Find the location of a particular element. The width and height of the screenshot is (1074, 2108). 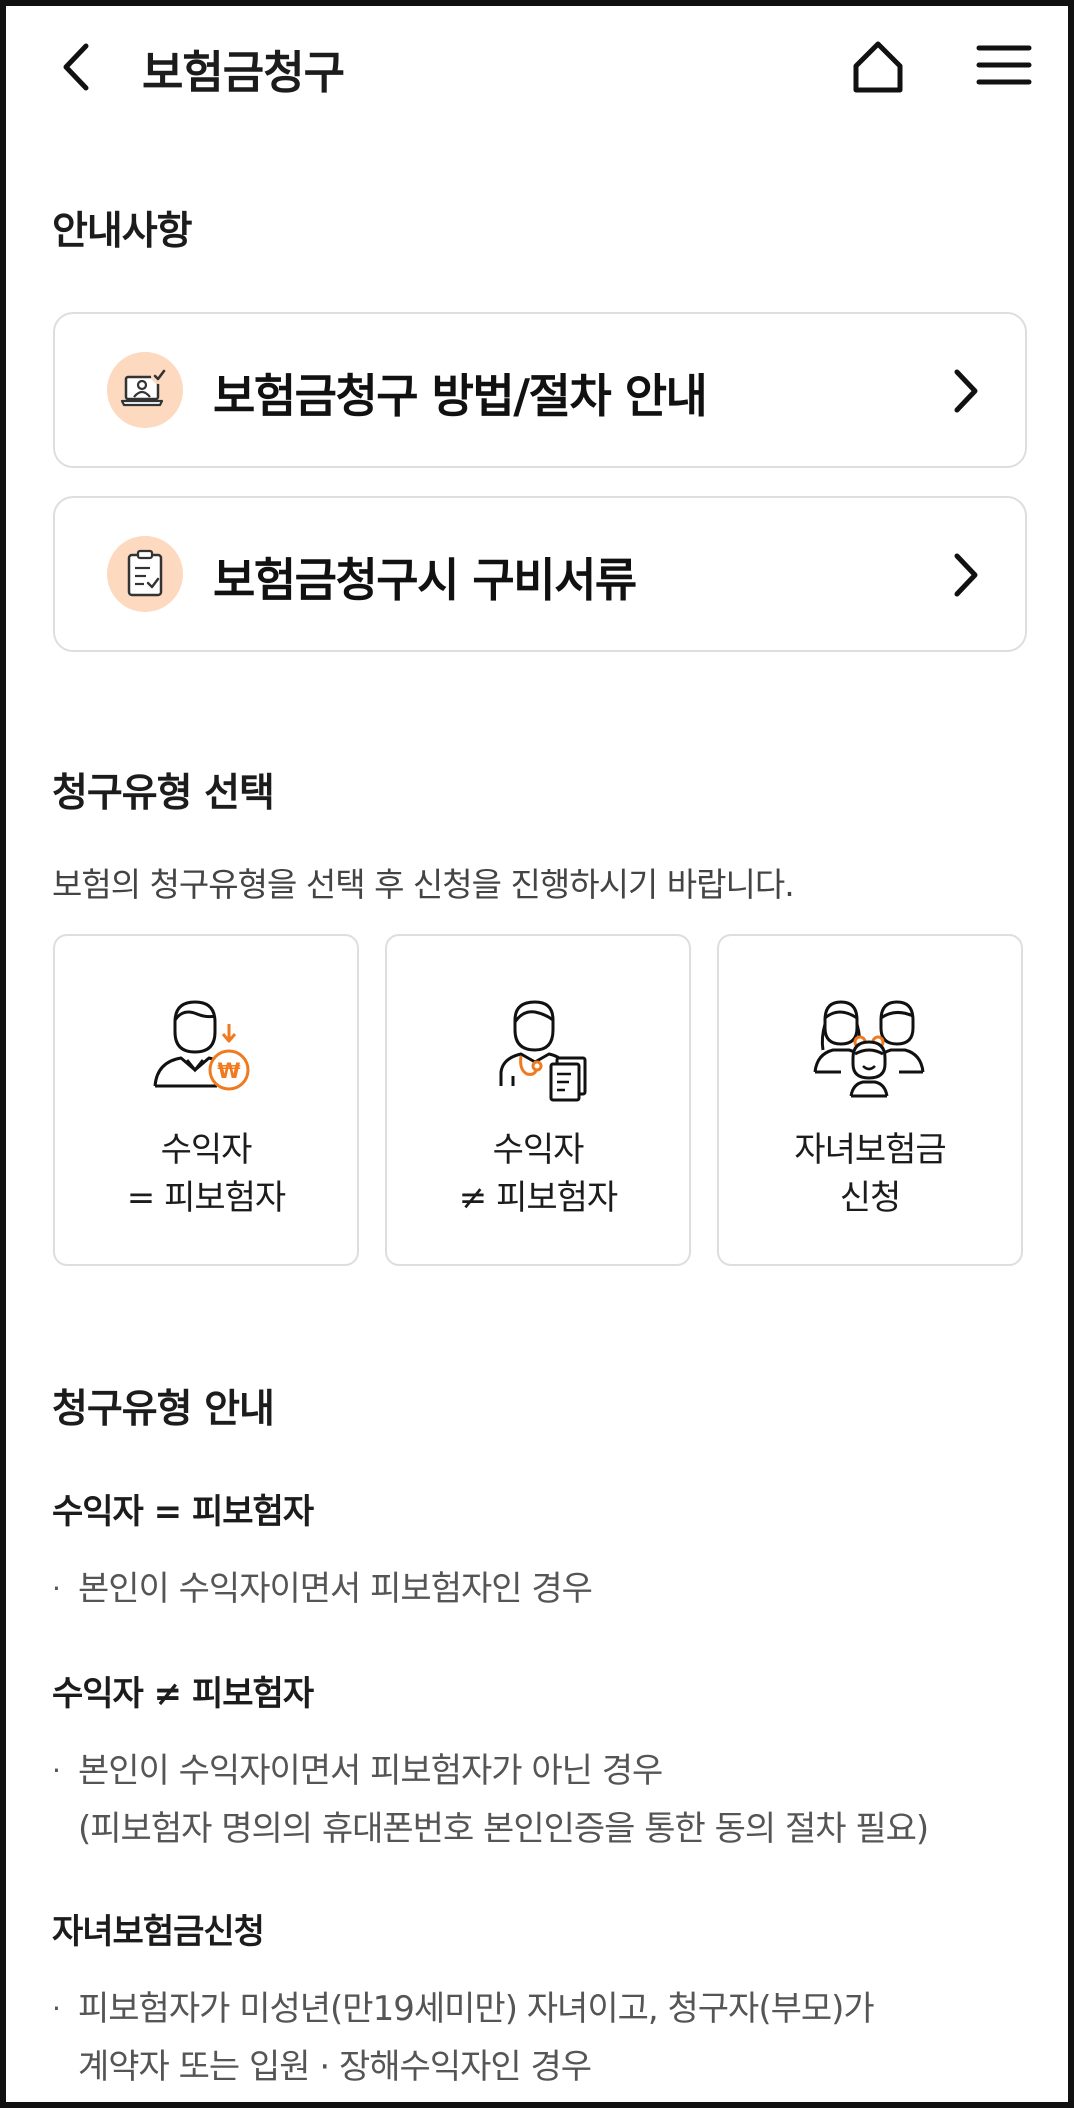

laptop-user-check-icon is located at coordinates (145, 390).